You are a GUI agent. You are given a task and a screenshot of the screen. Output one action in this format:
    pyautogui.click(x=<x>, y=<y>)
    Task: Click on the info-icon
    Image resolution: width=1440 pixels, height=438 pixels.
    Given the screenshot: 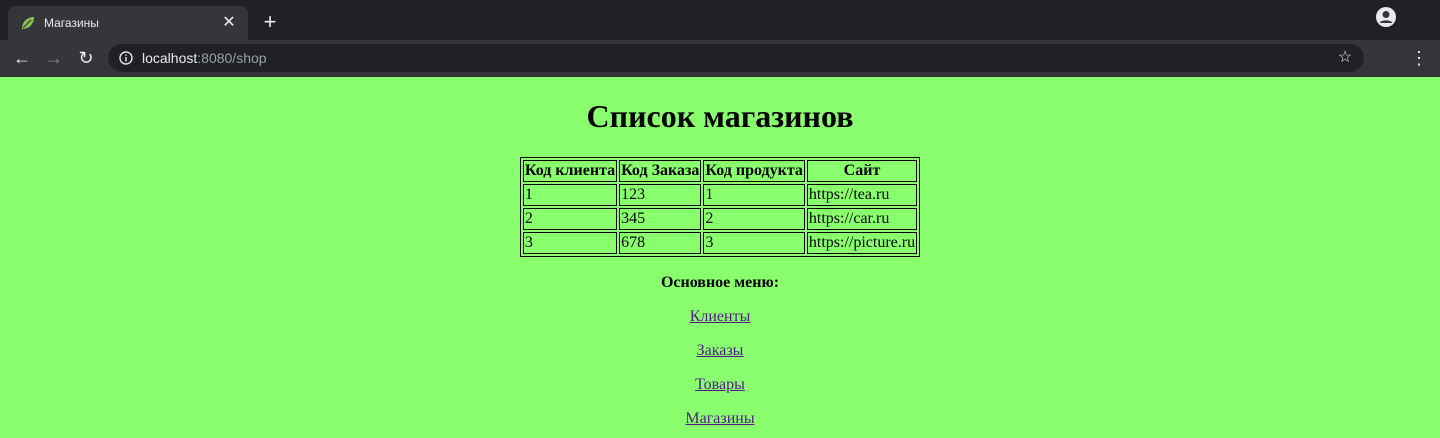 What is the action you would take?
    pyautogui.click(x=126, y=58)
    